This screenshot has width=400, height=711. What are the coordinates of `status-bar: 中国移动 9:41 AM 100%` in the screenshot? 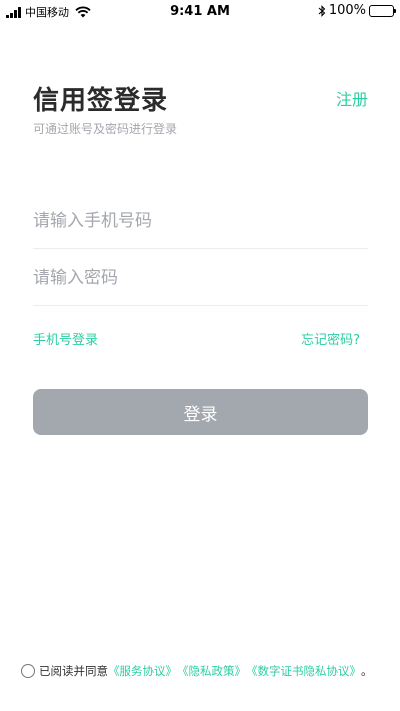 It's located at (200, 12).